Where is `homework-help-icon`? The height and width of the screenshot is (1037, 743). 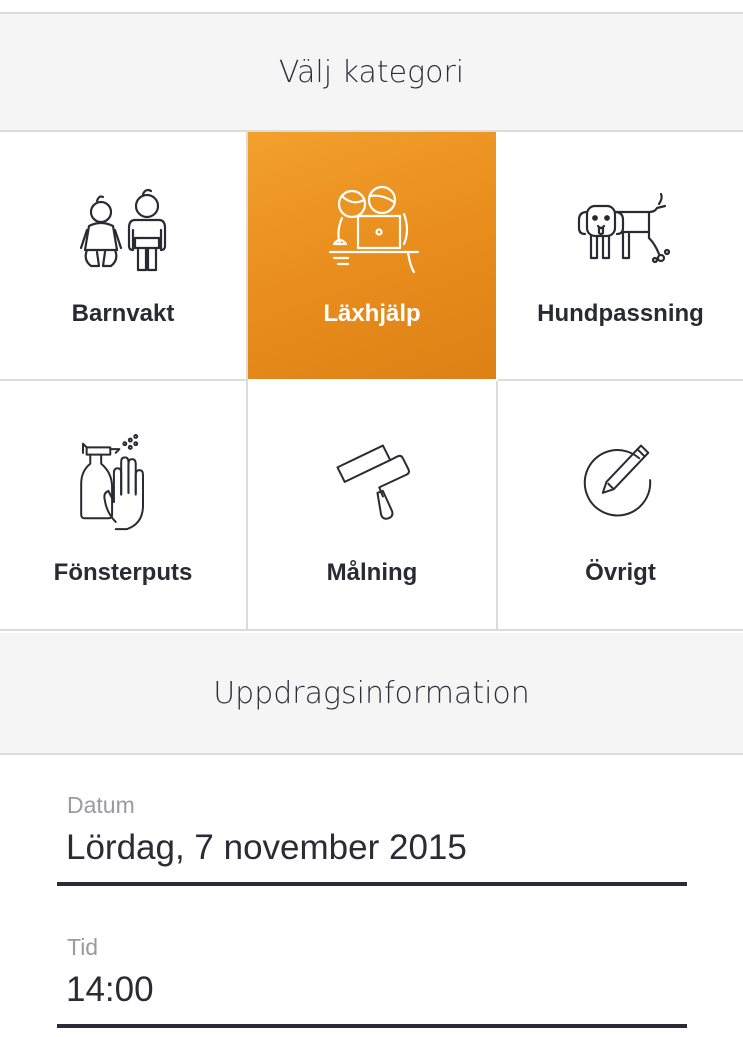
homework-help-icon is located at coordinates (374, 229).